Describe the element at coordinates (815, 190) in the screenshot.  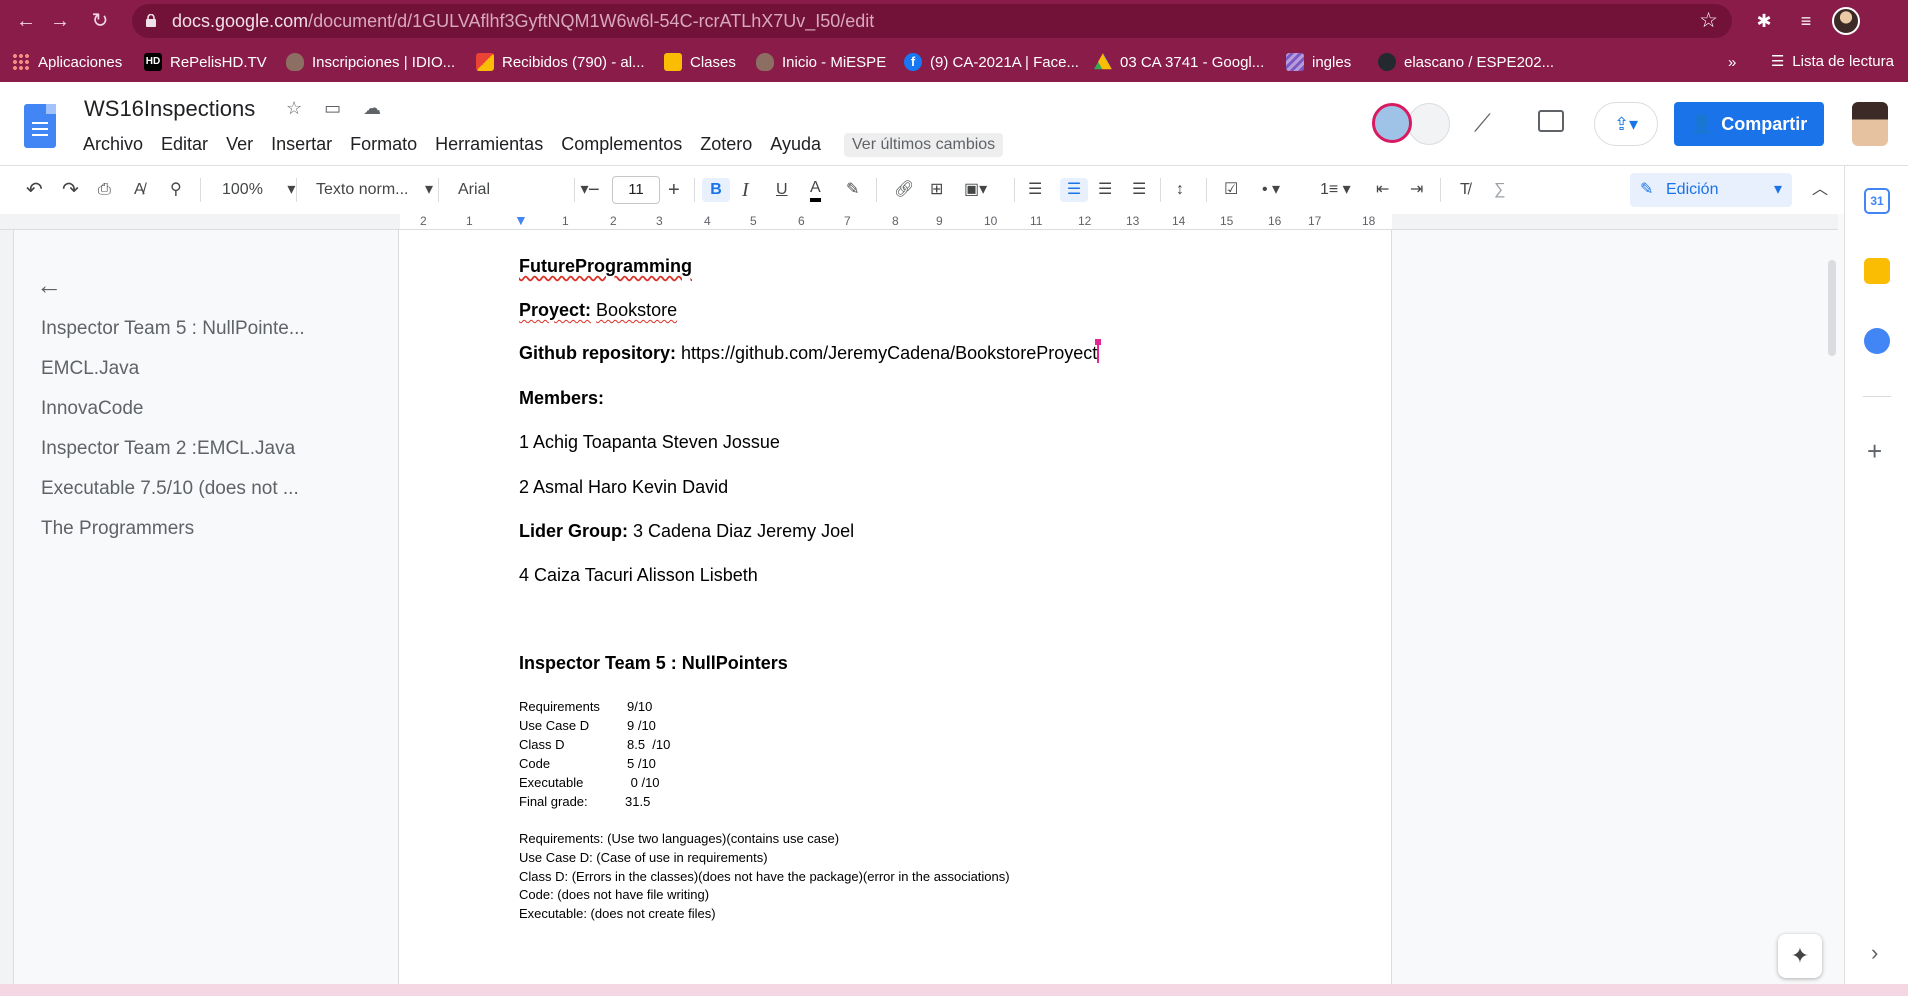
I see `text-color-icon: A` at that location.